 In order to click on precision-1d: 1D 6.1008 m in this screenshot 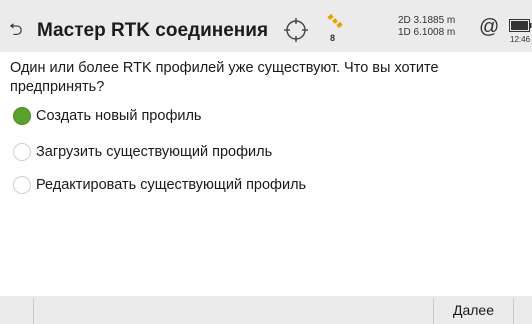, I will do `click(427, 32)`.